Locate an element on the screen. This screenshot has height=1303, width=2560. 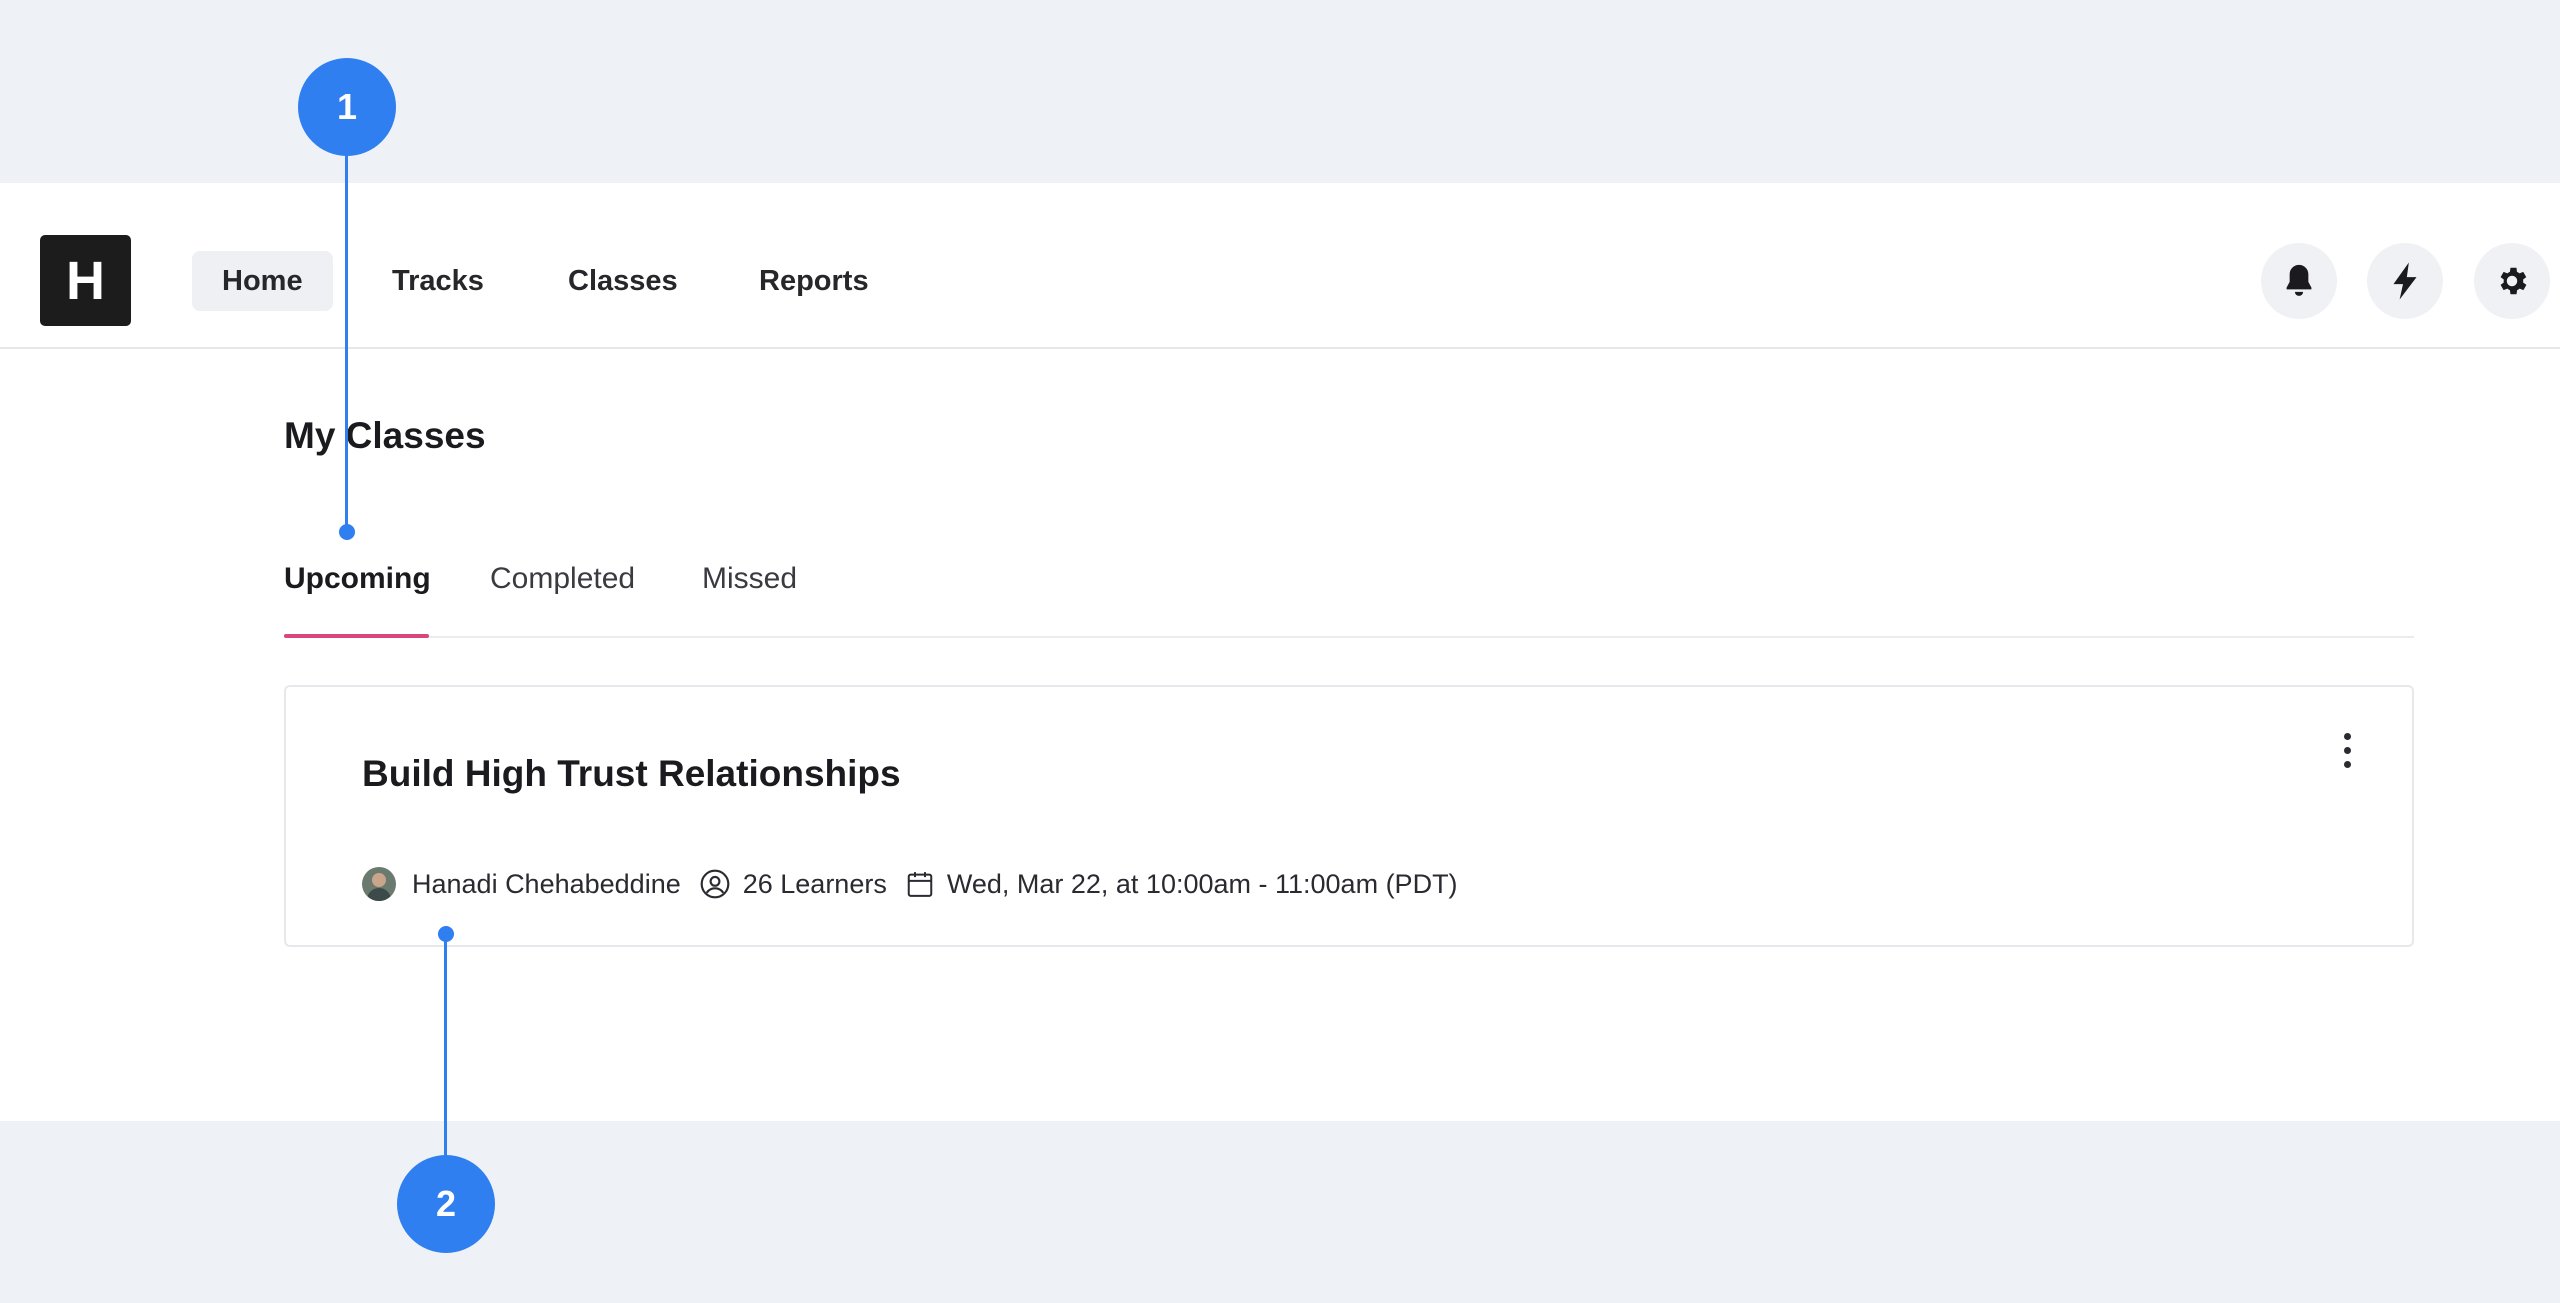
quick-actions-button is located at coordinates (2405, 281).